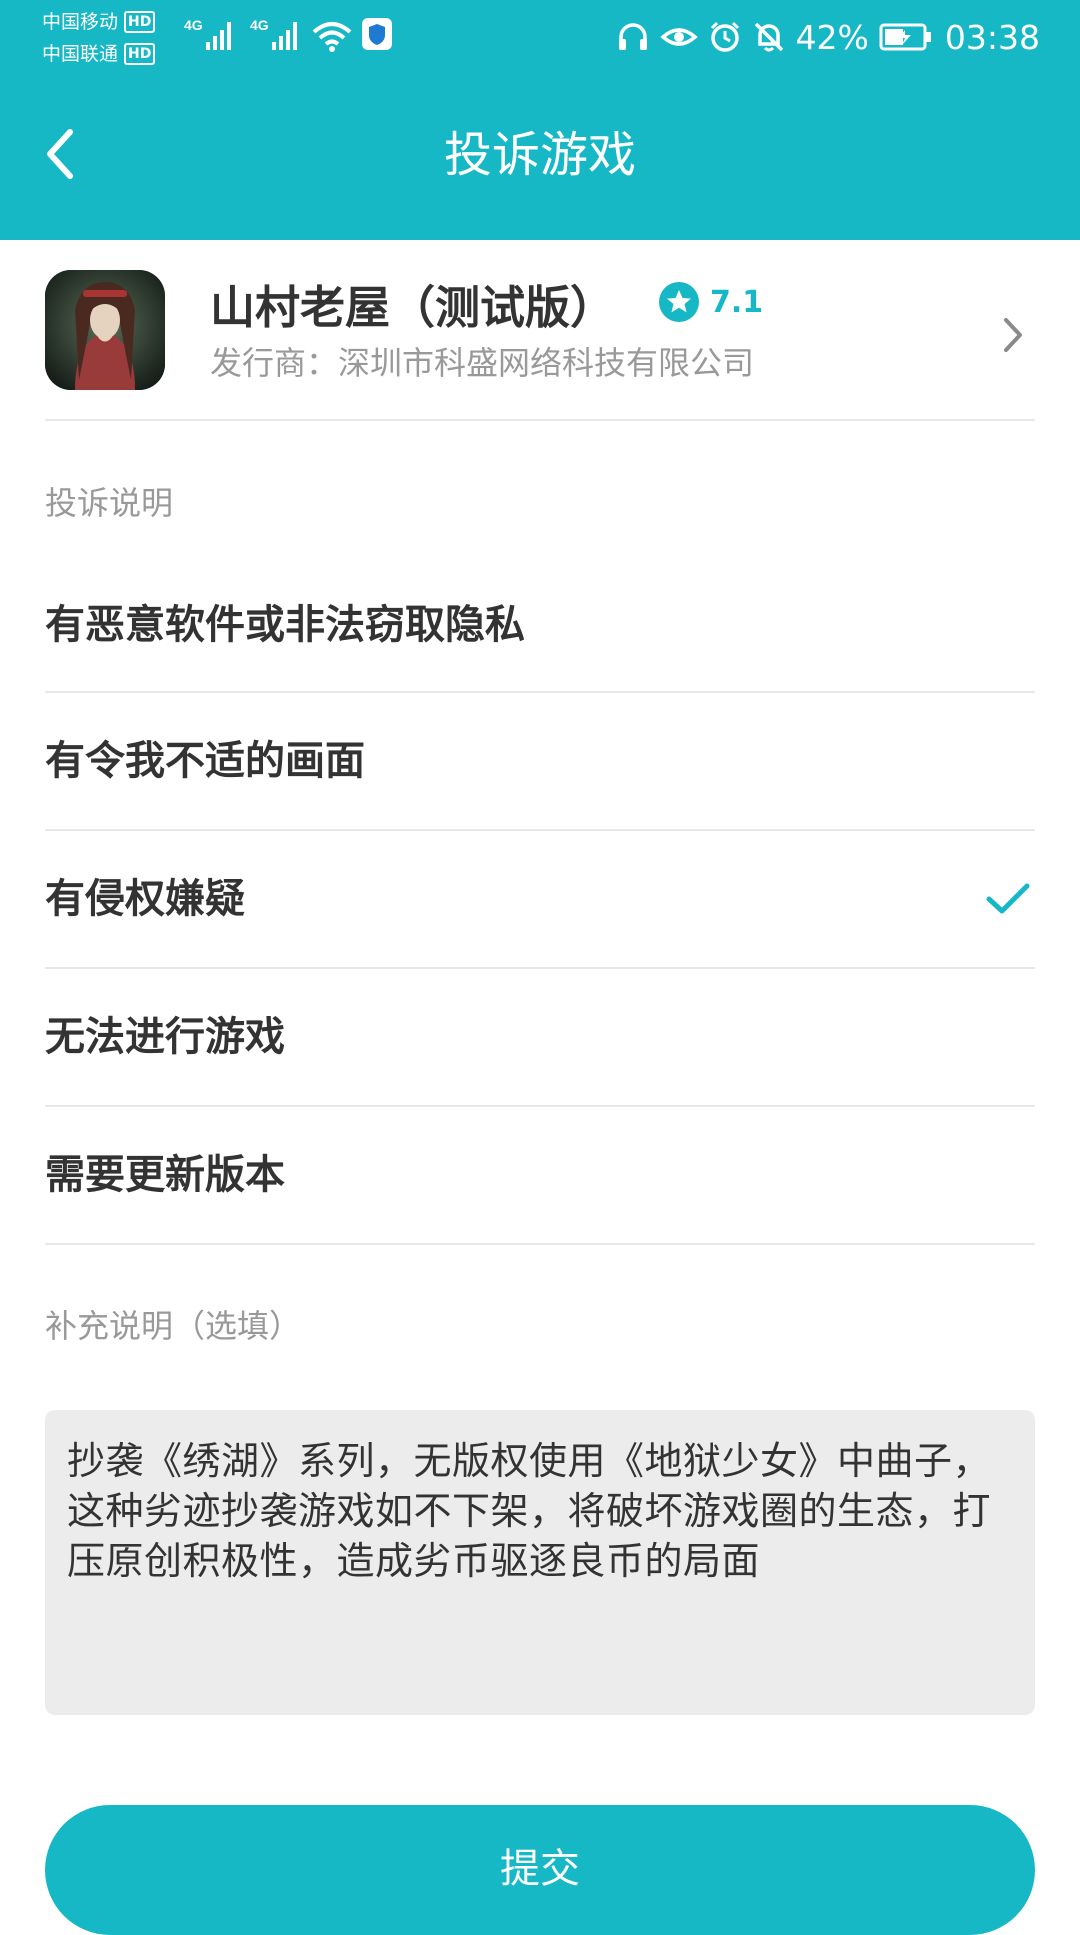 This screenshot has width=1080, height=1935. Describe the element at coordinates (173, 1326) in the screenshot. I see `supplement-section-label: 补充说明（选填）` at that location.